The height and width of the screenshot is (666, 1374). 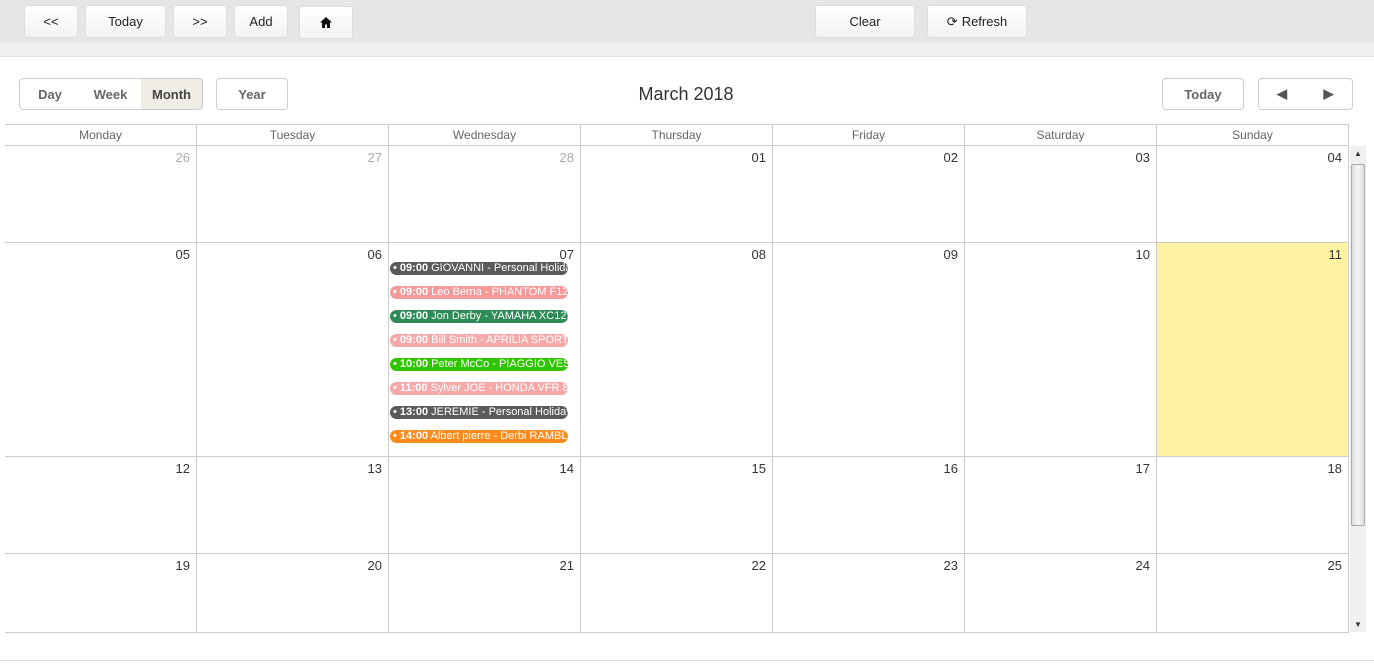 I want to click on day-number: 25, so click(x=1335, y=565).